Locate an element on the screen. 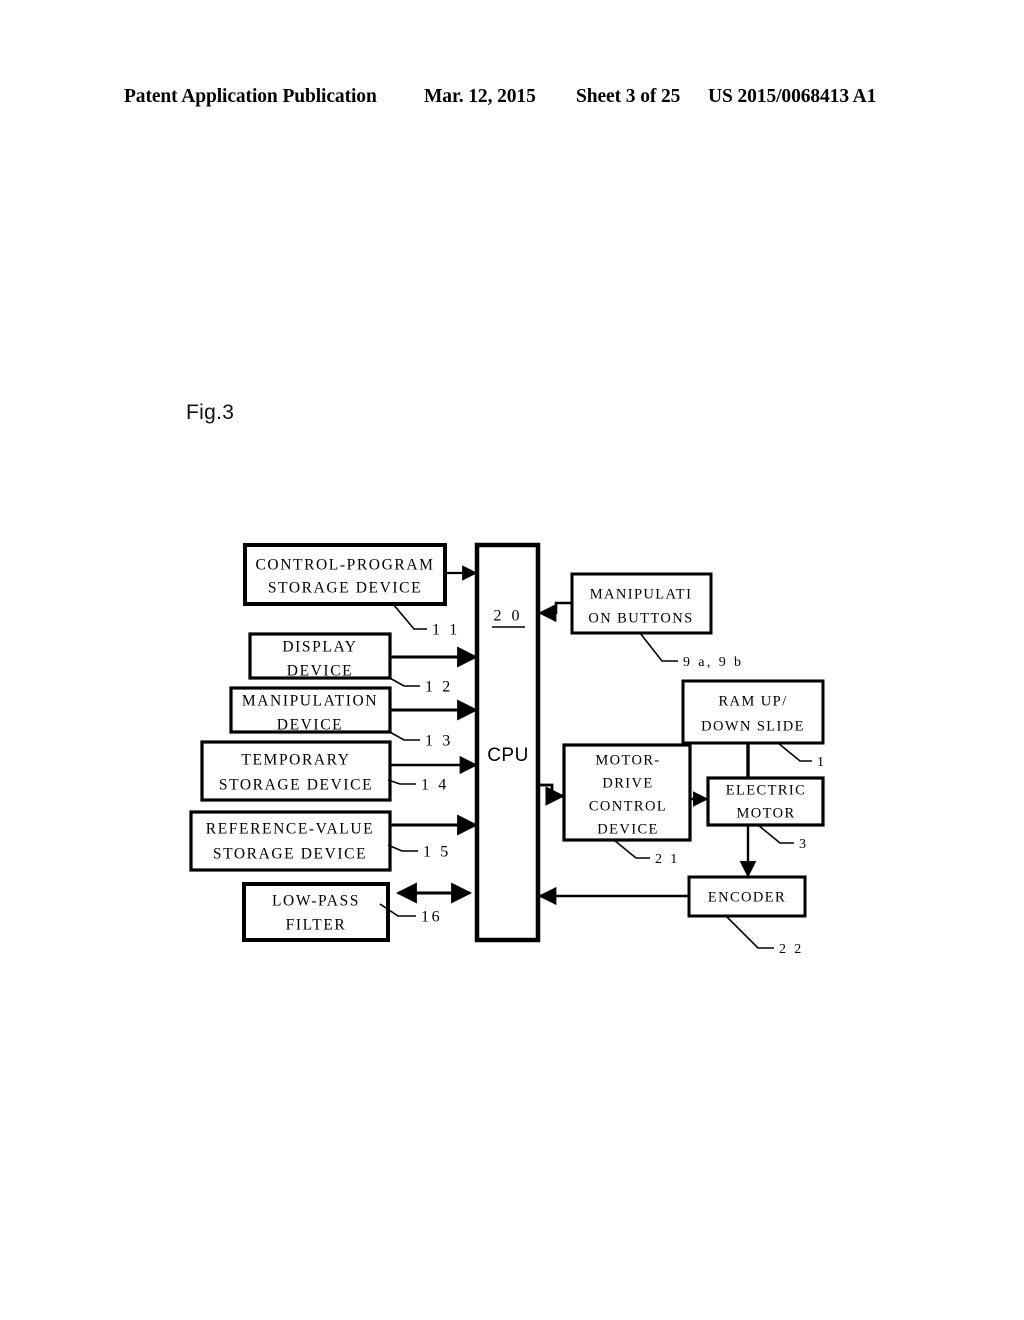 The image size is (1024, 1320). control-program-storage-reference-number: 1 1 is located at coordinates (446, 630).